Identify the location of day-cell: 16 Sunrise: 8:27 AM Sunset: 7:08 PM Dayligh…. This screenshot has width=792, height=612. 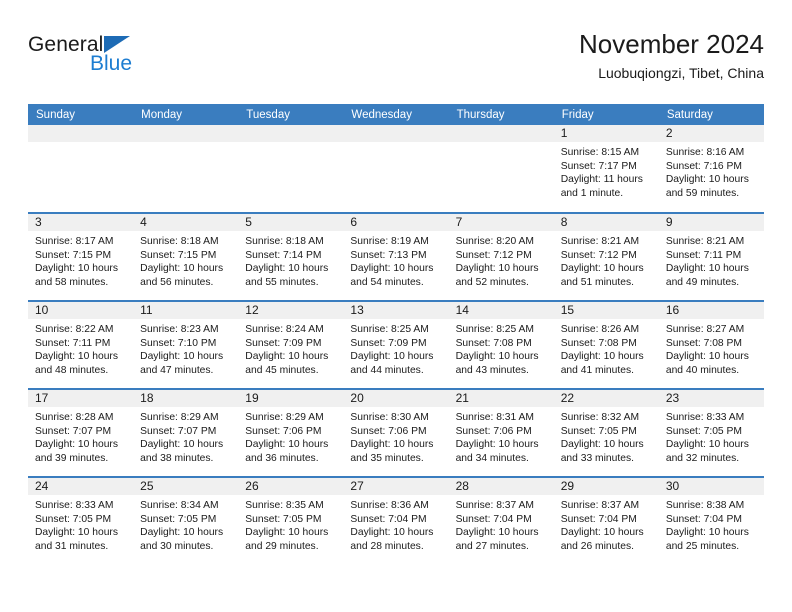
(711, 344).